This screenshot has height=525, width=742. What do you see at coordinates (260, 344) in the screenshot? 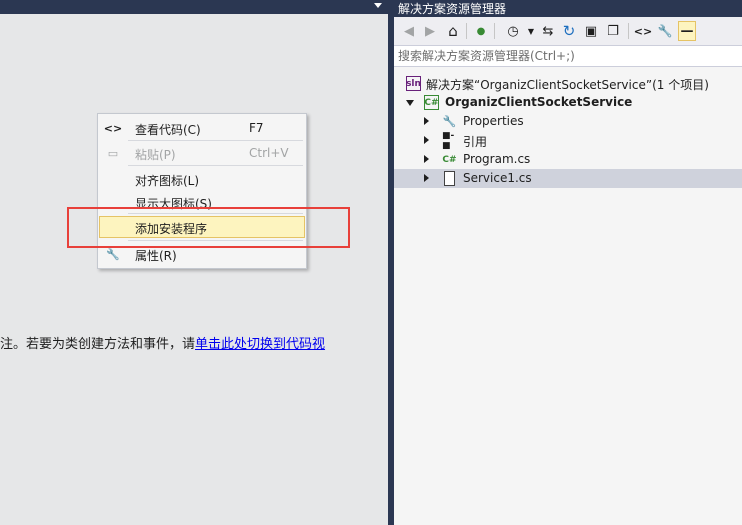
I see `switch-to-code-view-link: 单击此处切换到代码视` at bounding box center [260, 344].